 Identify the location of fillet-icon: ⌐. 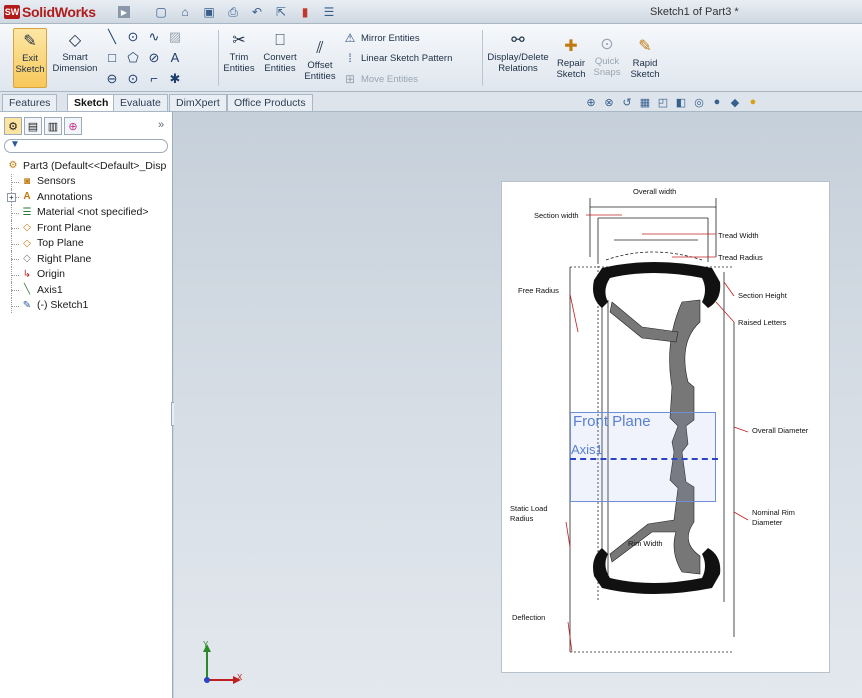
(154, 79).